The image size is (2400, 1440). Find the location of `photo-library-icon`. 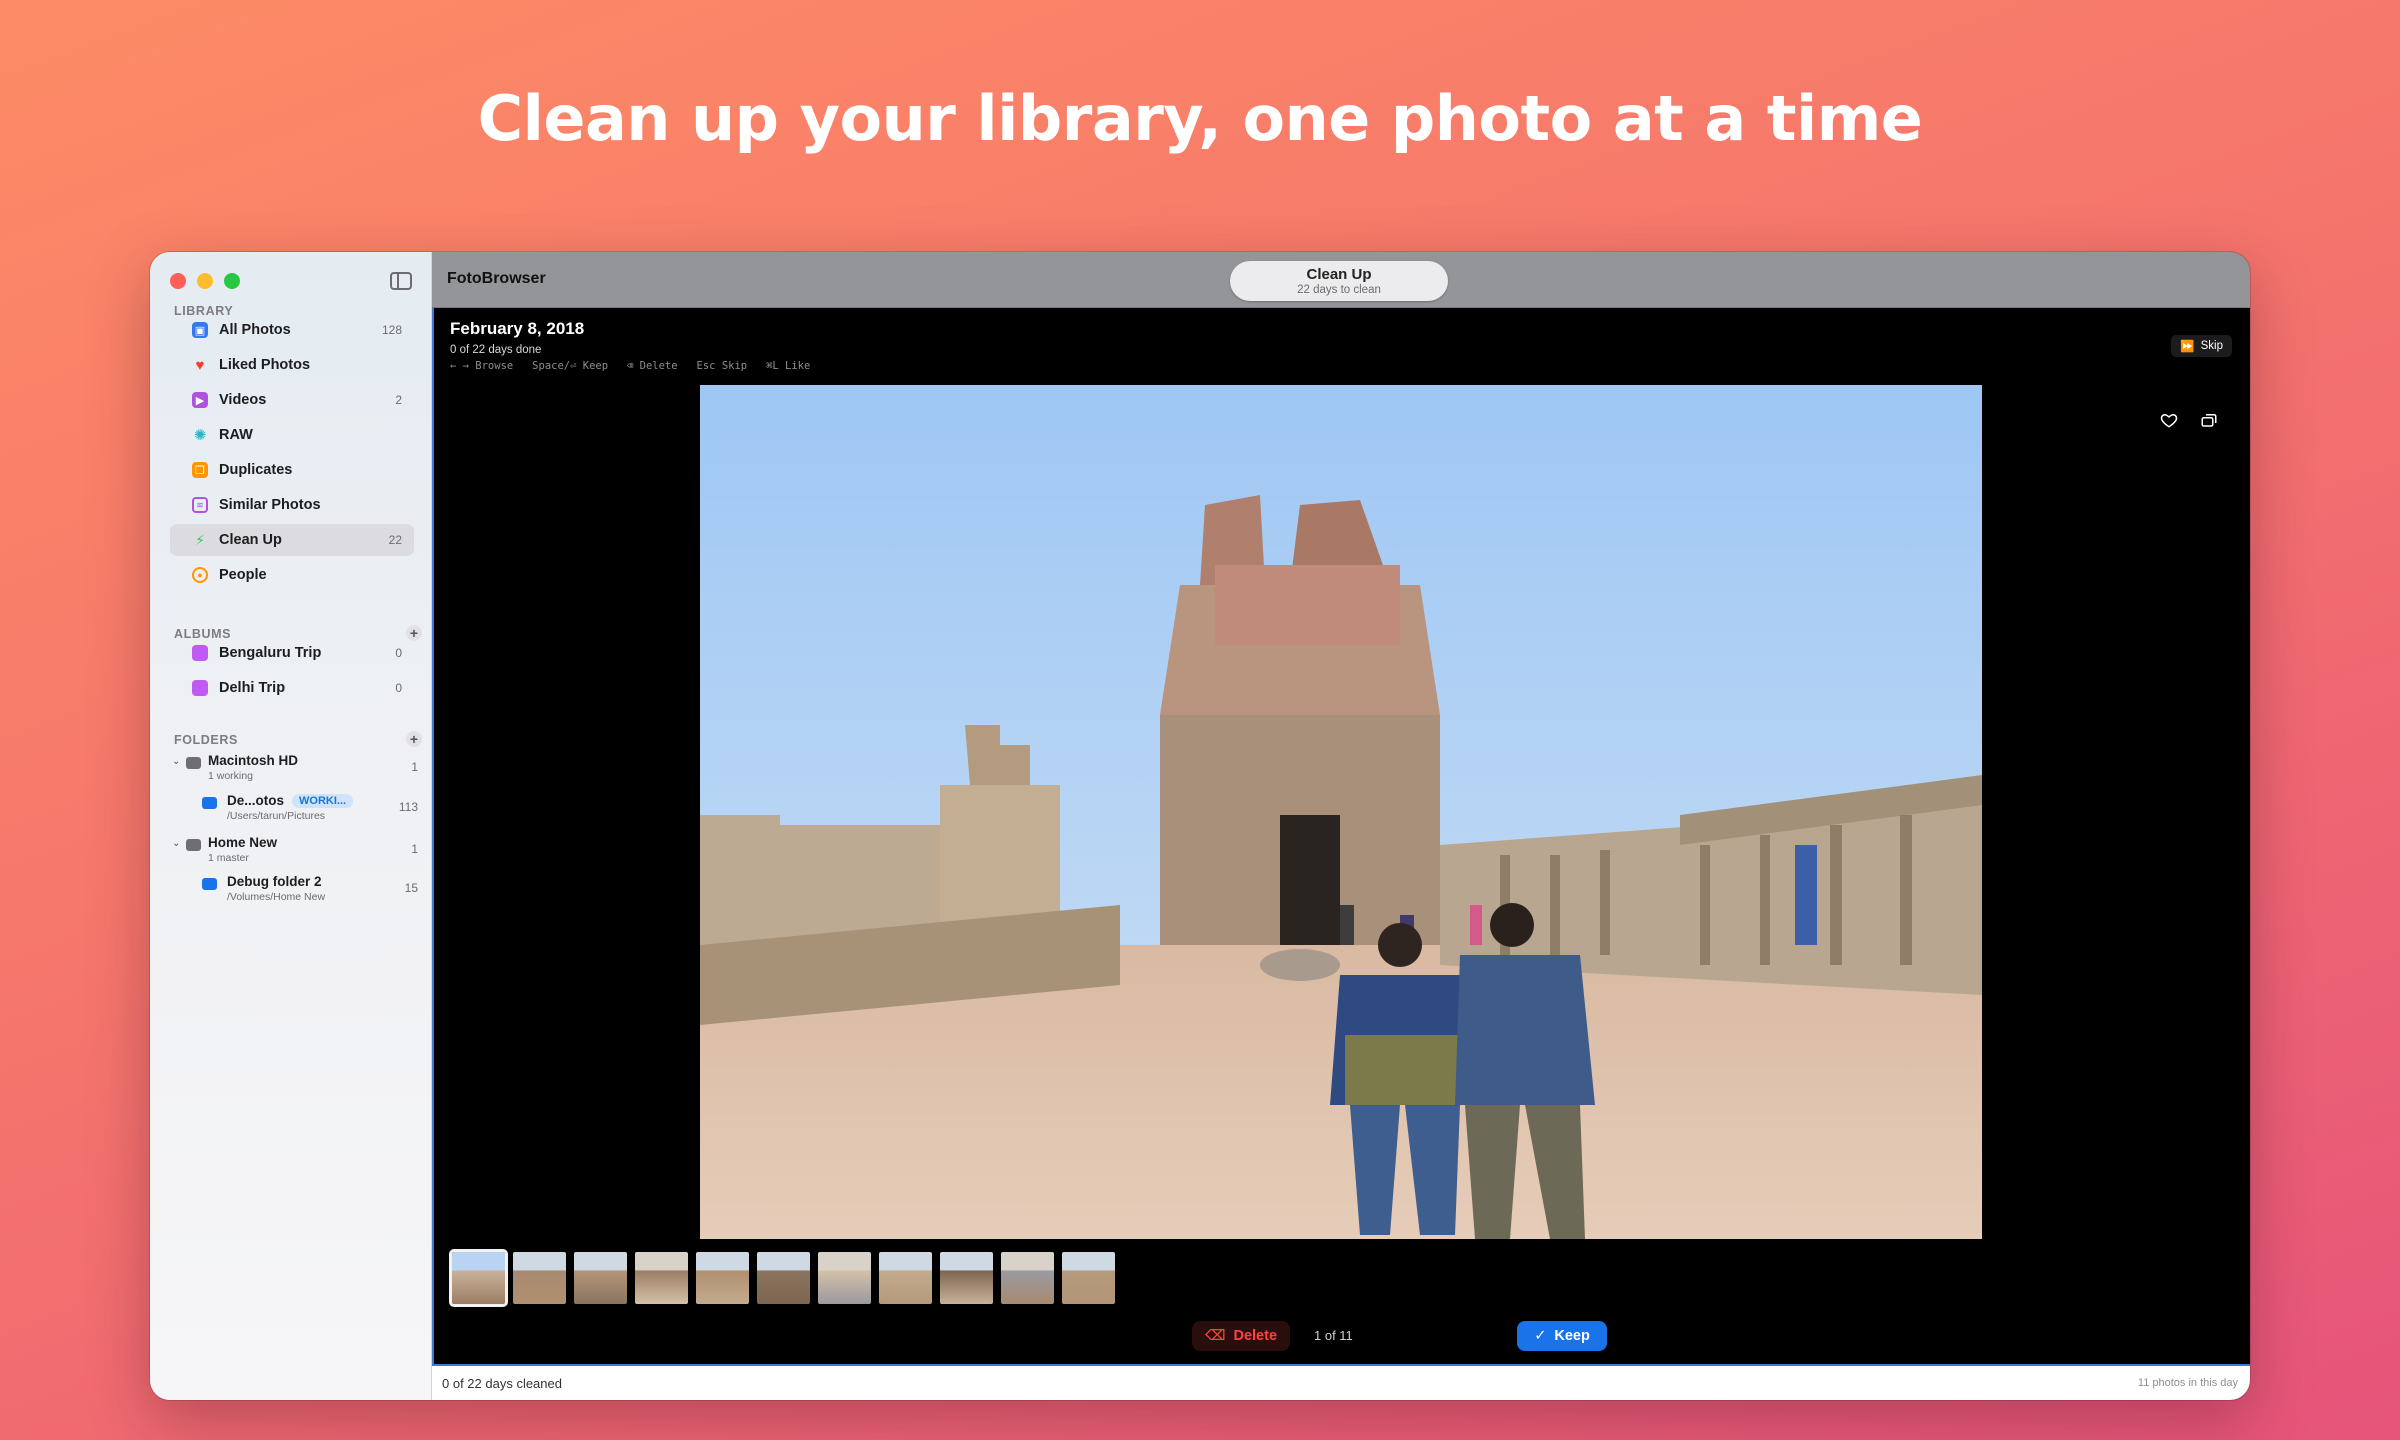

photo-library-icon is located at coordinates (209, 803).